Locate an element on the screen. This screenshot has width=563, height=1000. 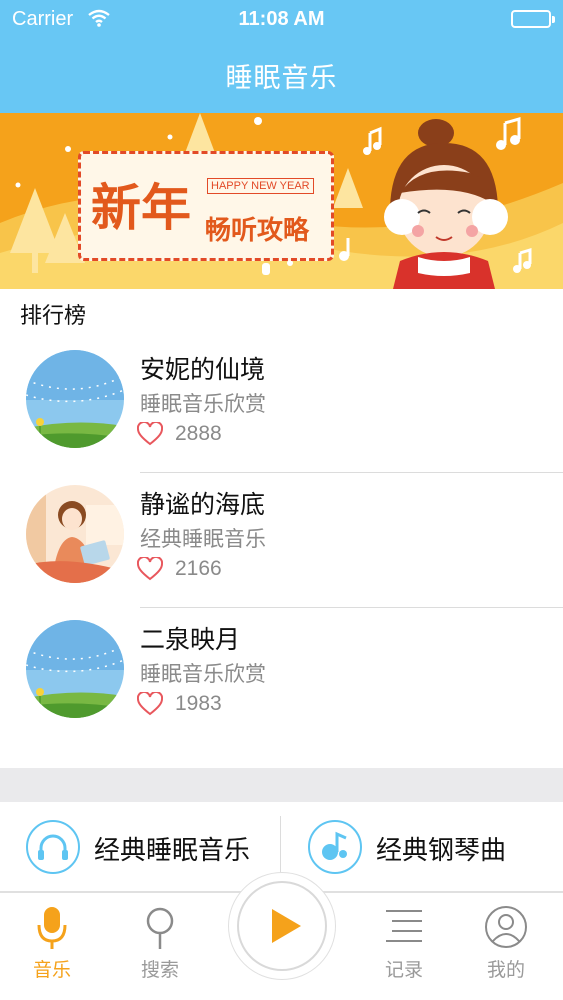
play-button is located at coordinates (282, 926).